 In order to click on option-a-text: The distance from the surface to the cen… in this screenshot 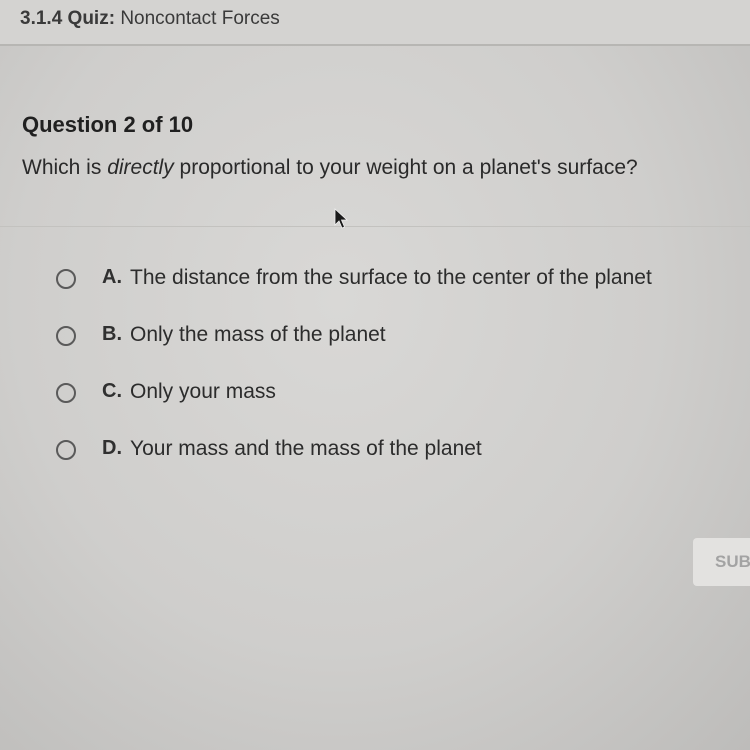, I will do `click(391, 277)`.